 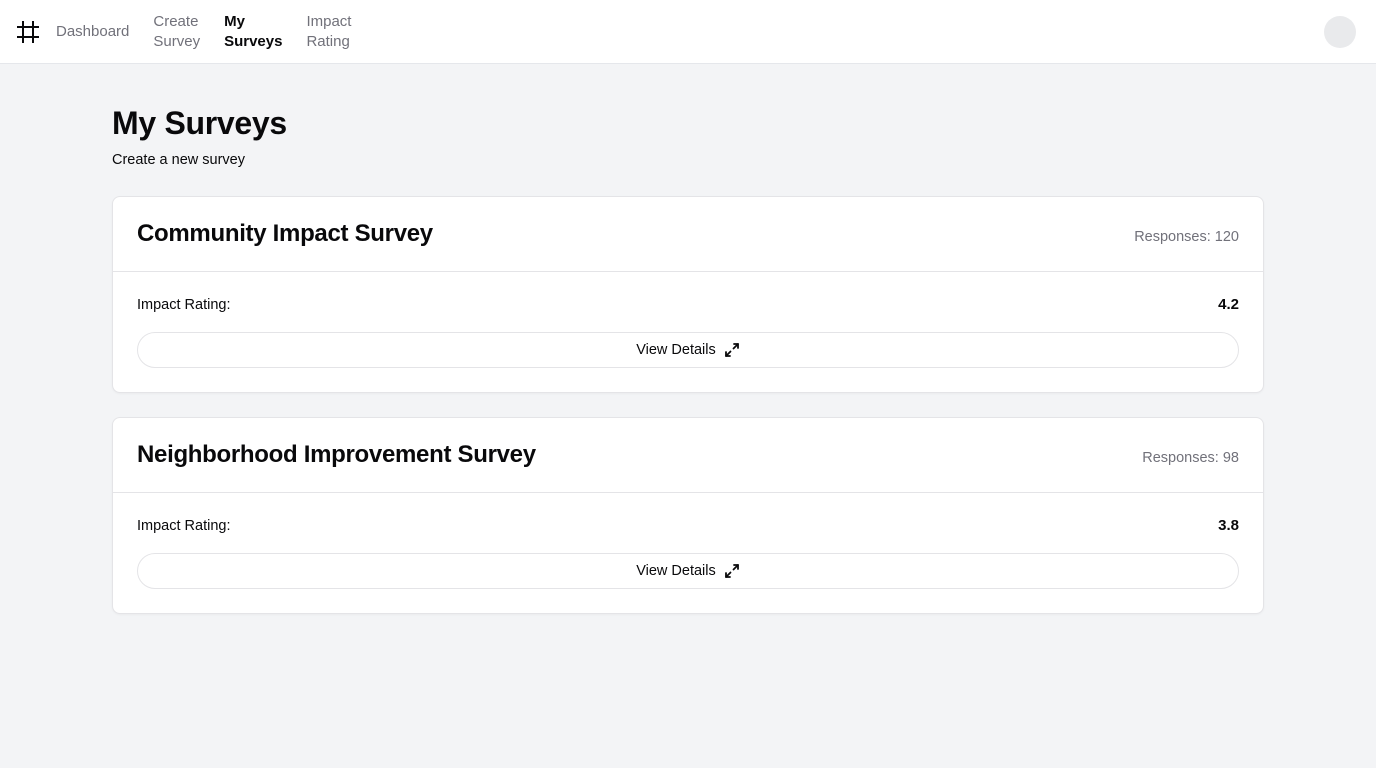 What do you see at coordinates (285, 233) in the screenshot?
I see `survey-title: Community Impact Survey` at bounding box center [285, 233].